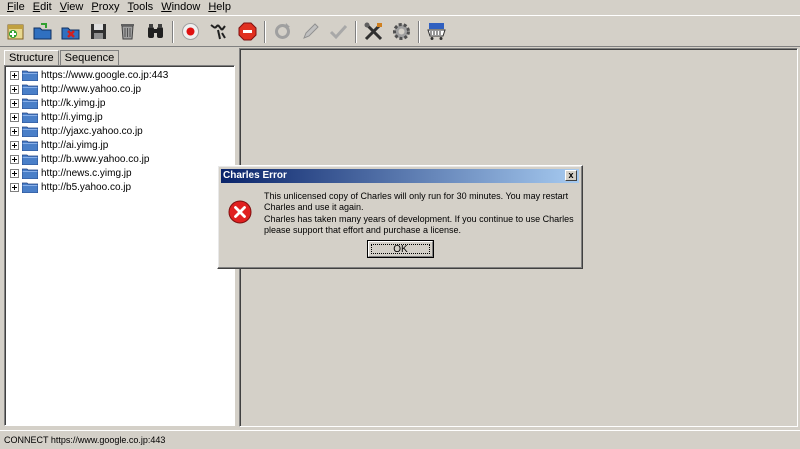 This screenshot has width=800, height=449. I want to click on menu-file: File, so click(17, 7).